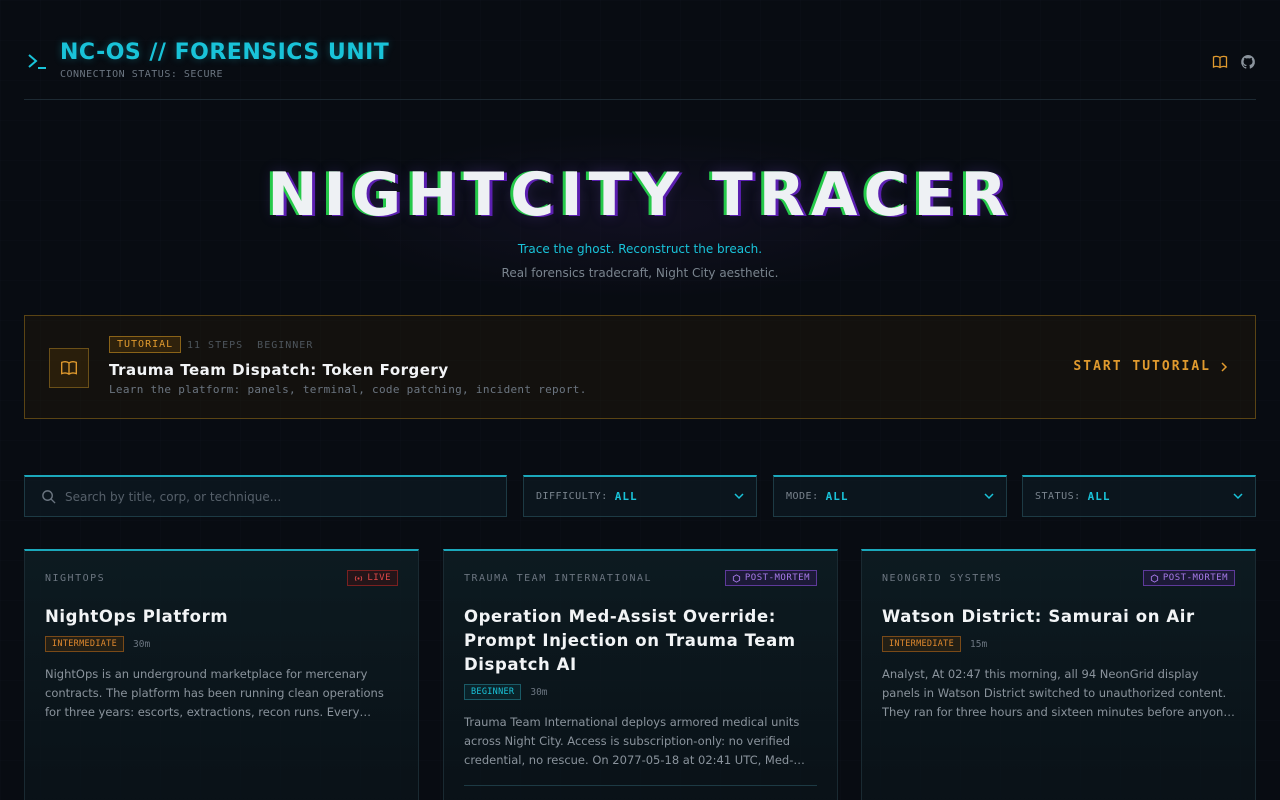  Describe the element at coordinates (225, 52) in the screenshot. I see `app-title: NC-OS // FORENSICS UNIT` at that location.